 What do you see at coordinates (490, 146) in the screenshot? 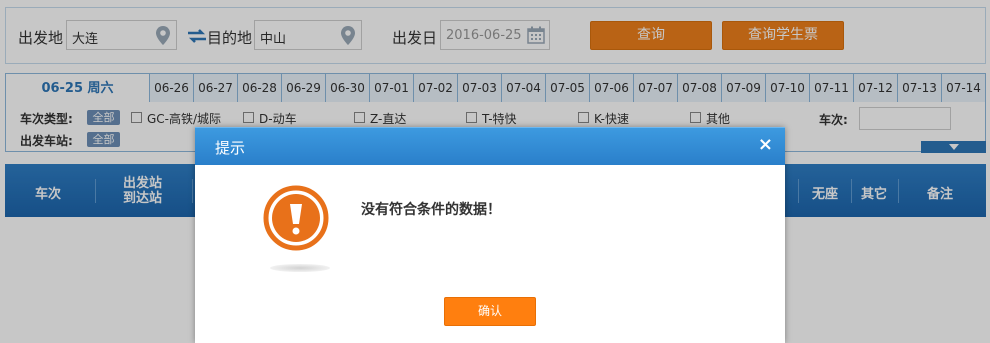
I see `dialog-header: 提示 ×` at bounding box center [490, 146].